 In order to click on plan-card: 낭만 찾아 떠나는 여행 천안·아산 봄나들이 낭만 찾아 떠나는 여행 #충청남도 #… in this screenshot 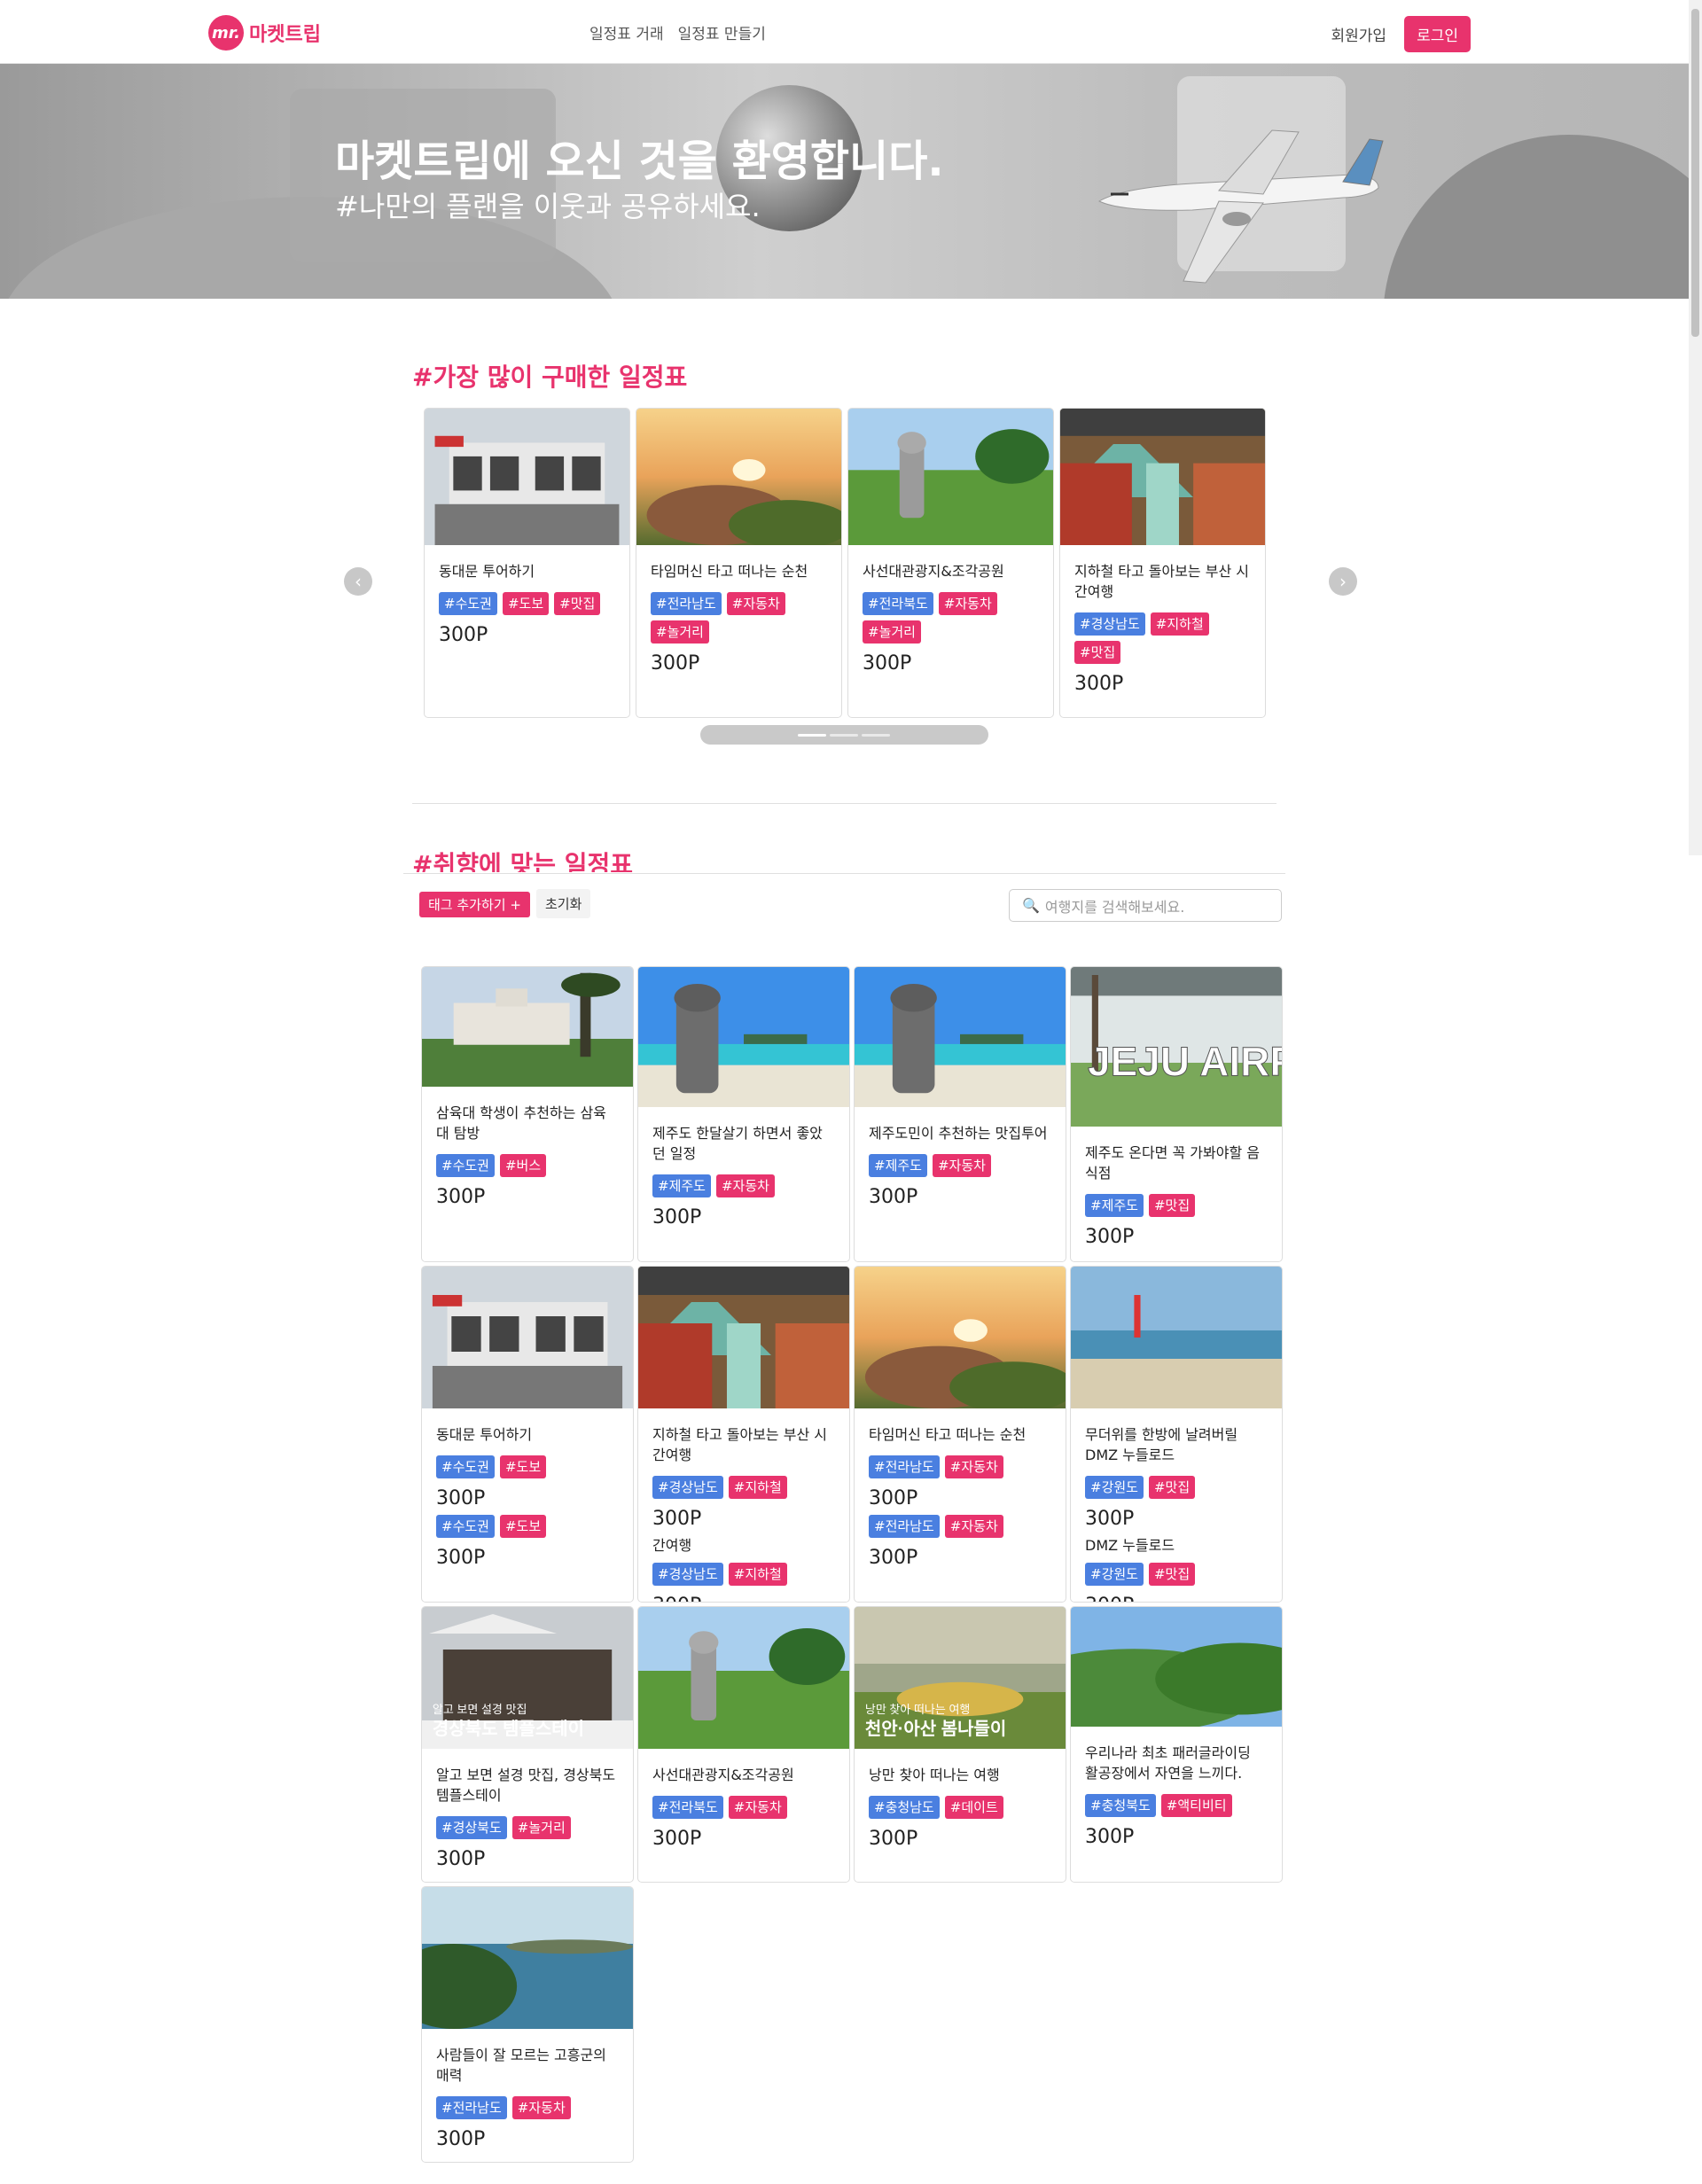, I will do `click(960, 1744)`.